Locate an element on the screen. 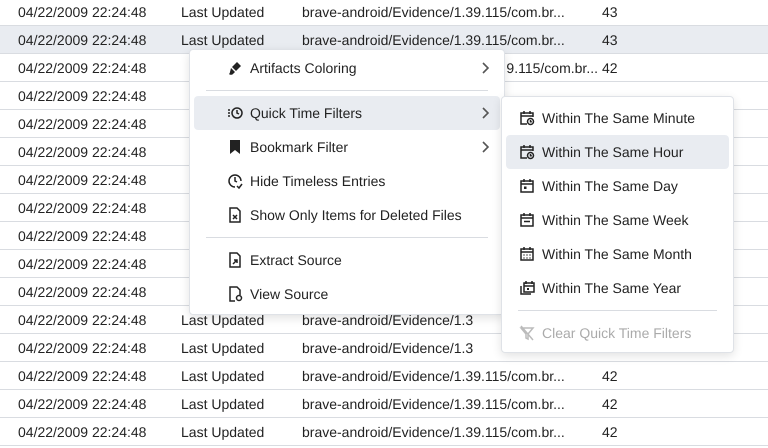 The width and height of the screenshot is (768, 448). filter-off-icon is located at coordinates (527, 333).